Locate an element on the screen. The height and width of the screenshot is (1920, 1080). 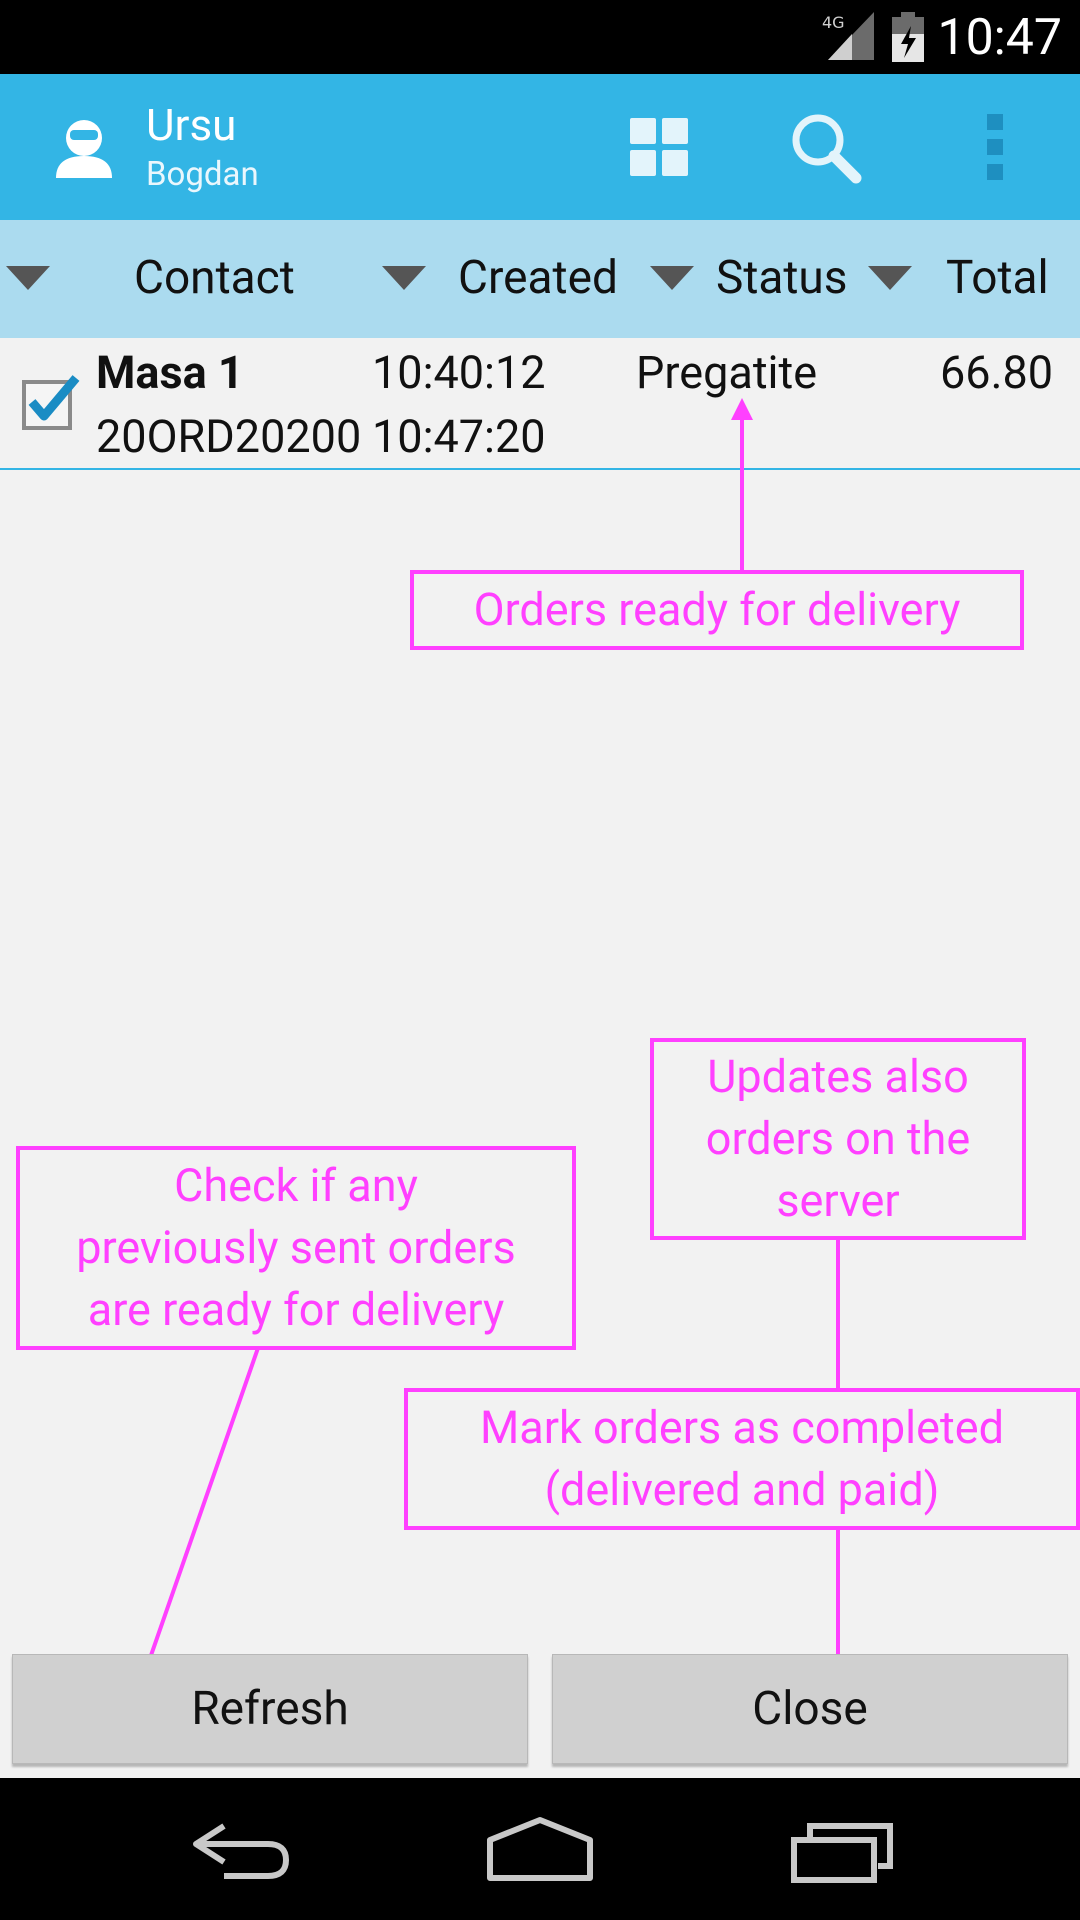
column-header: Contact Created Status Total is located at coordinates (540, 279).